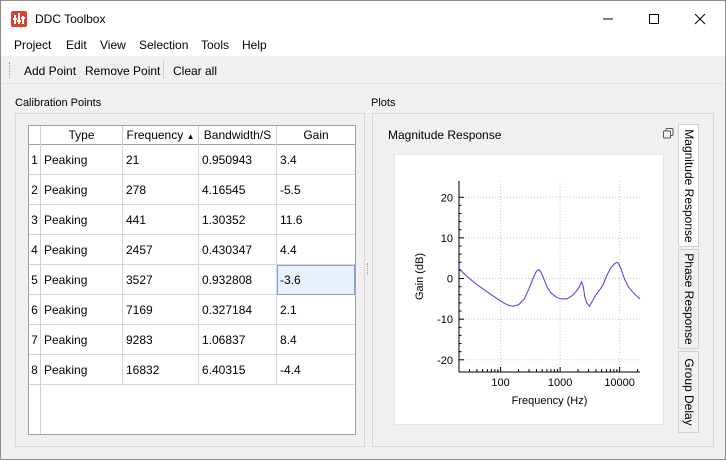 The width and height of the screenshot is (726, 460). I want to click on menu-help: Help, so click(254, 45).